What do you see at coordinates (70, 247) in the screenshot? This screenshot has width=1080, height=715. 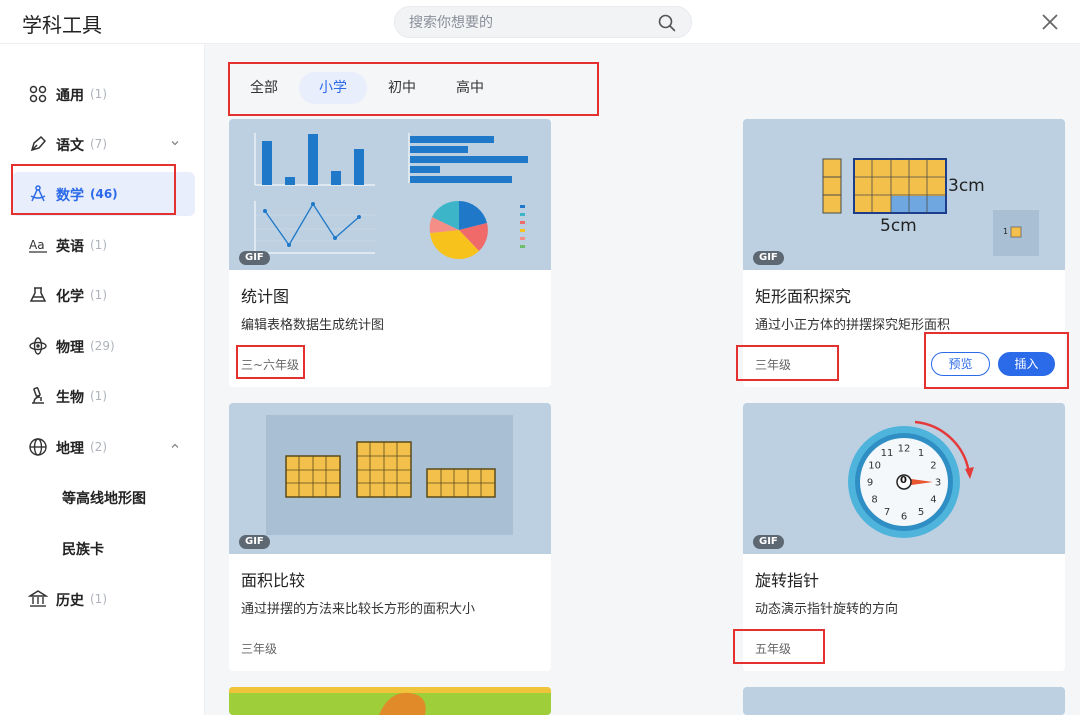 I see `sidebar-item-label: 英语` at bounding box center [70, 247].